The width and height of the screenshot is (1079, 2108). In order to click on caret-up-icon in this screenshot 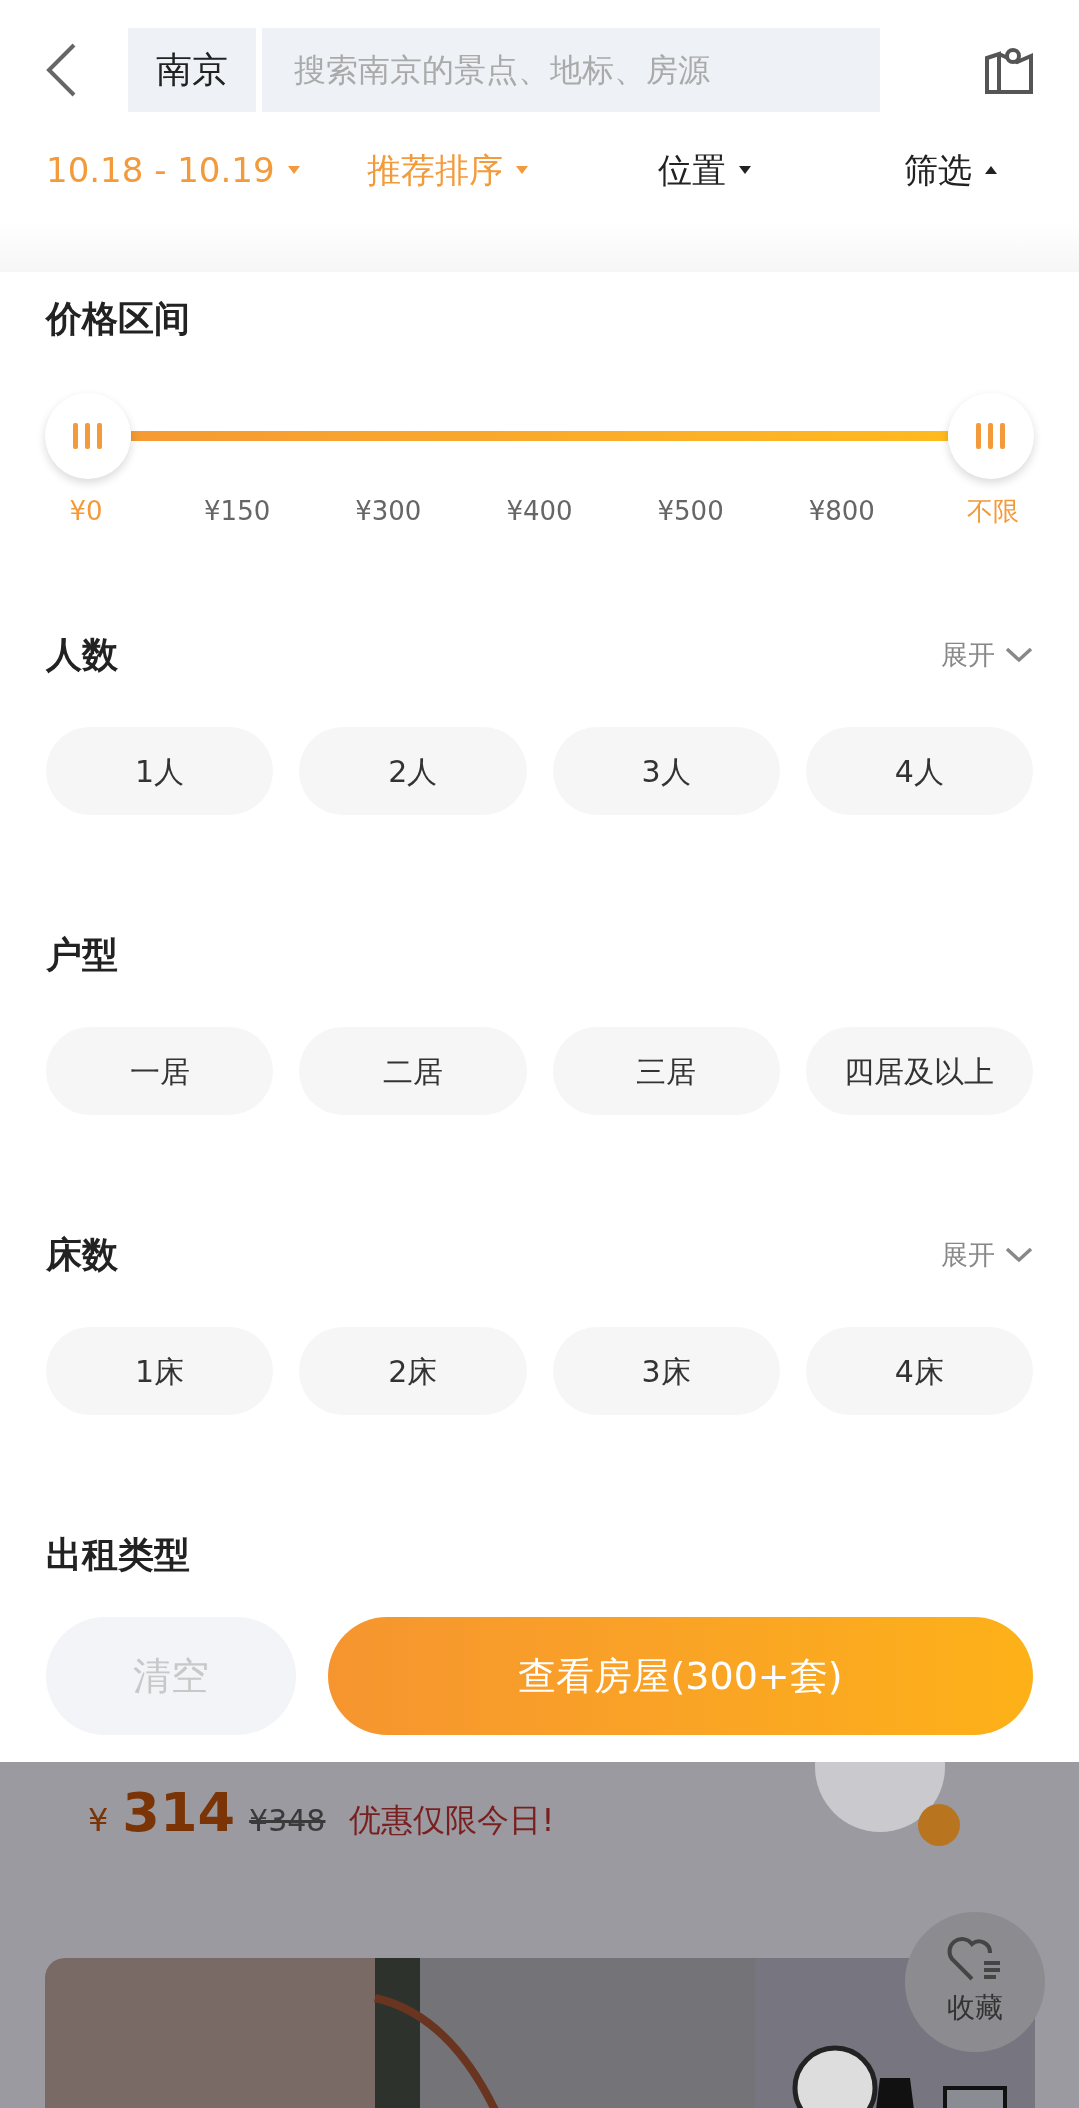, I will do `click(991, 170)`.